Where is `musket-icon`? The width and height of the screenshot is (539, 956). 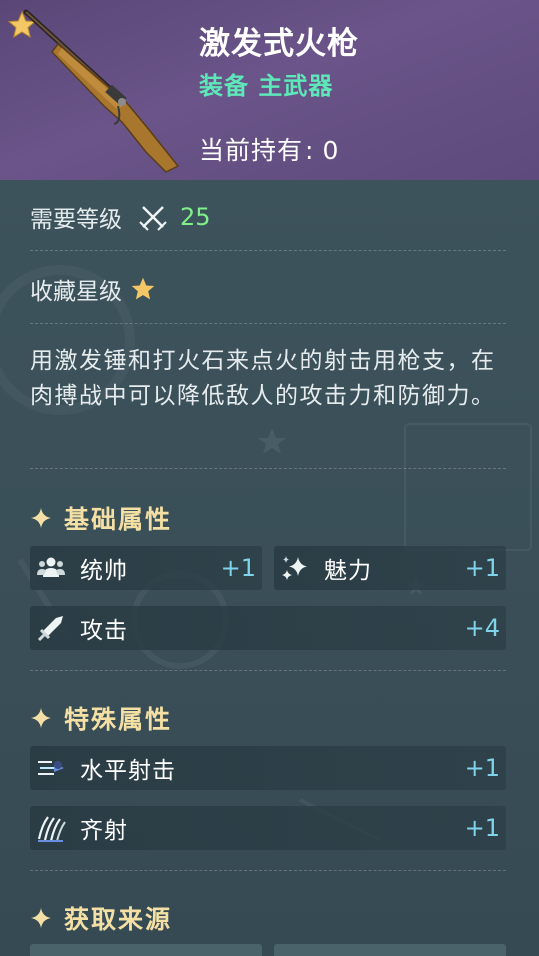 musket-icon is located at coordinates (101, 91).